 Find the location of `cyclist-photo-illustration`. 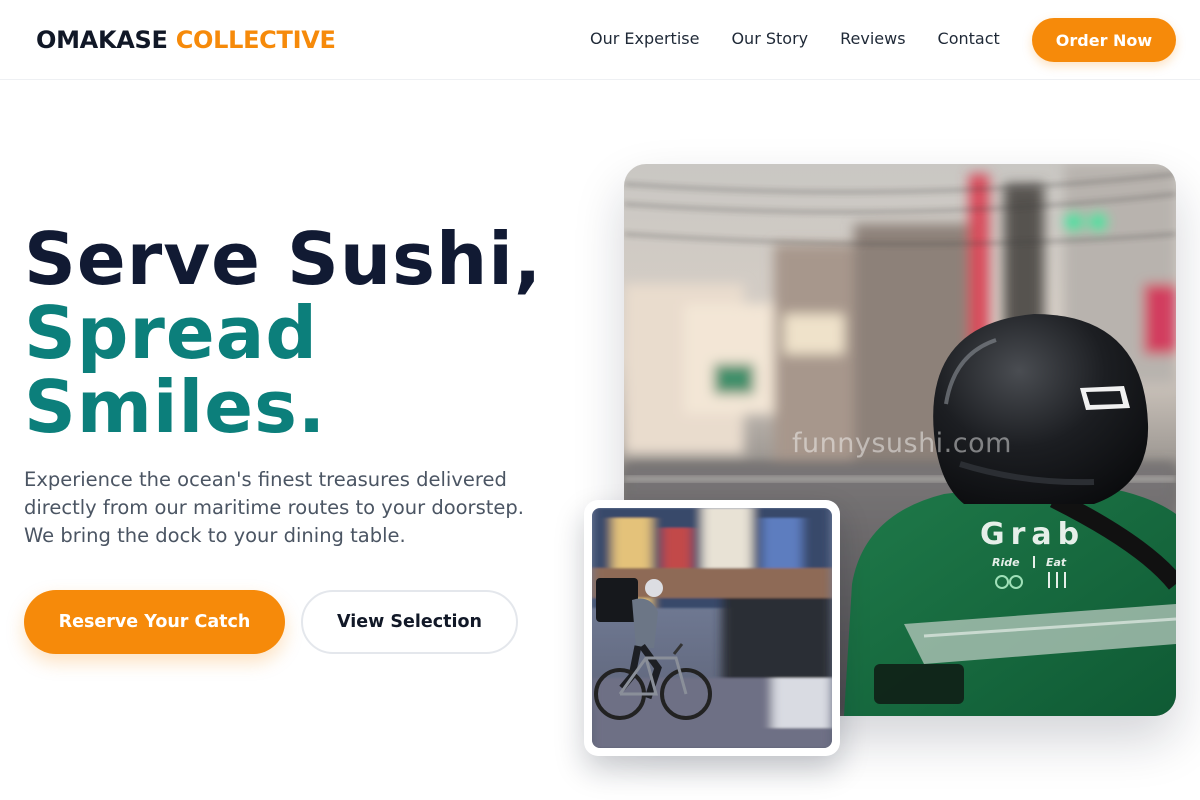

cyclist-photo-illustration is located at coordinates (712, 628).